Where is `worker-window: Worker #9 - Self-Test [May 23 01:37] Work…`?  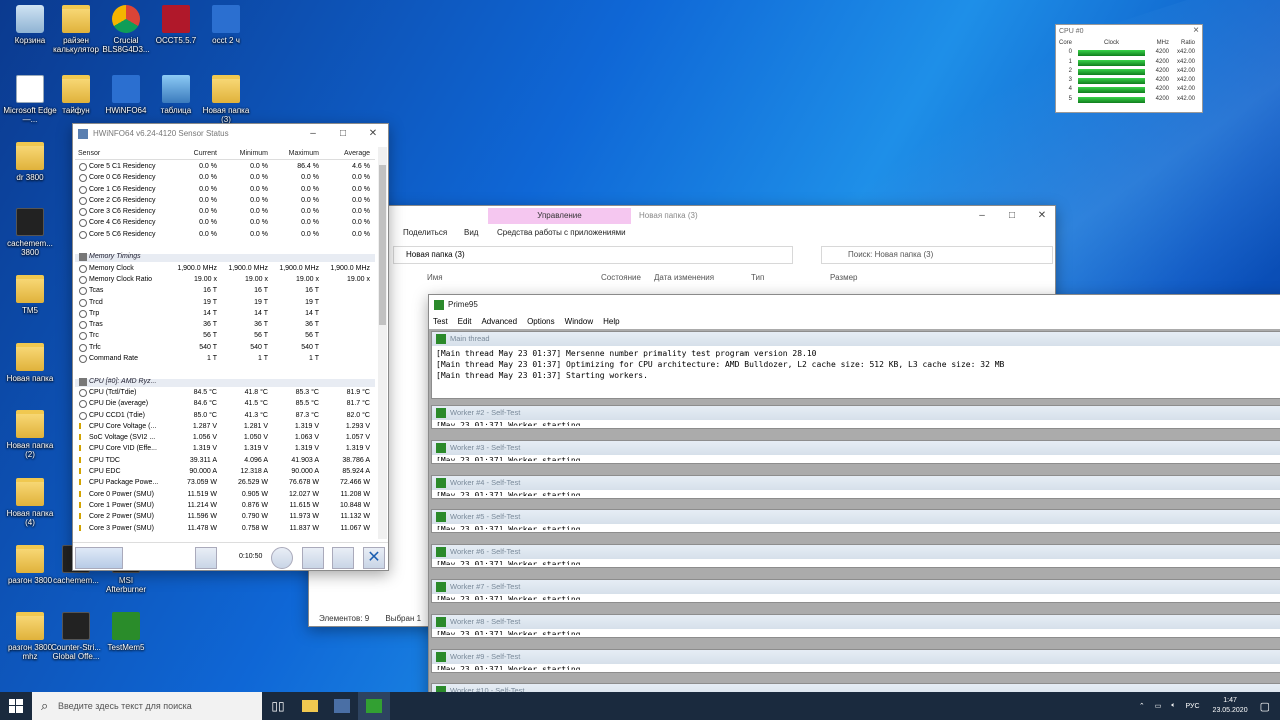
worker-window: Worker #9 - Self-Test [May 23 01:37] Work… is located at coordinates (855, 660).